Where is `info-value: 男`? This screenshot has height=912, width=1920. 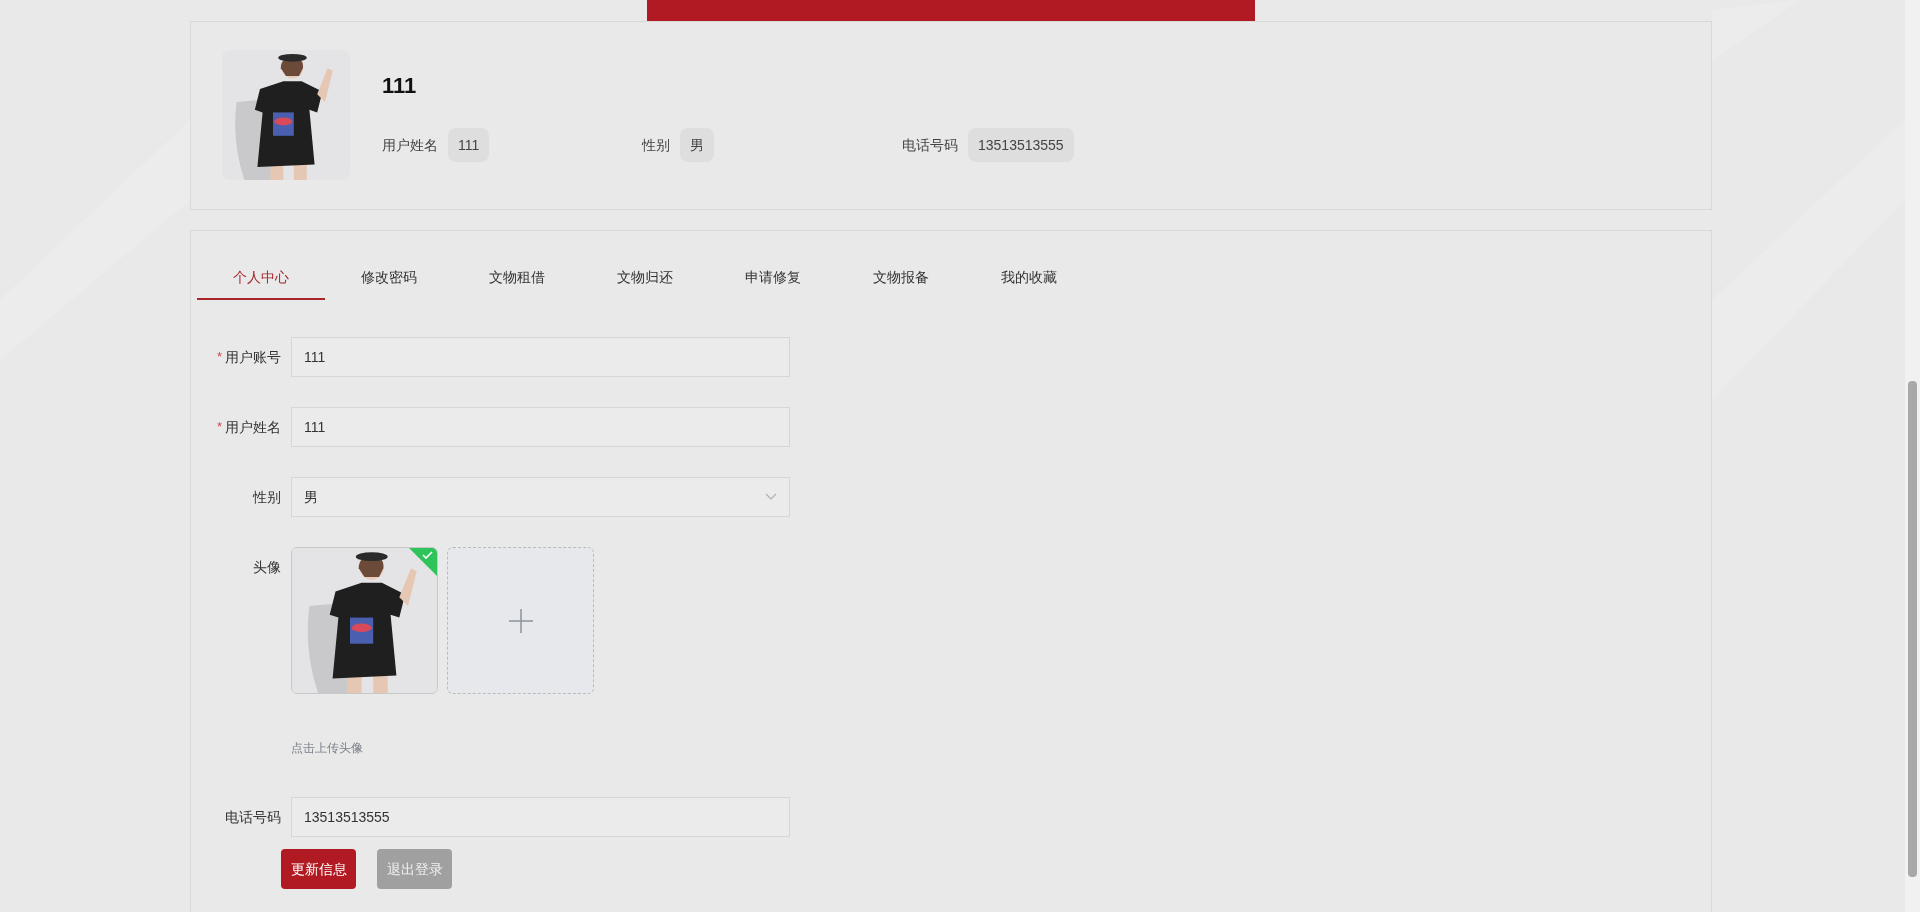 info-value: 男 is located at coordinates (697, 145).